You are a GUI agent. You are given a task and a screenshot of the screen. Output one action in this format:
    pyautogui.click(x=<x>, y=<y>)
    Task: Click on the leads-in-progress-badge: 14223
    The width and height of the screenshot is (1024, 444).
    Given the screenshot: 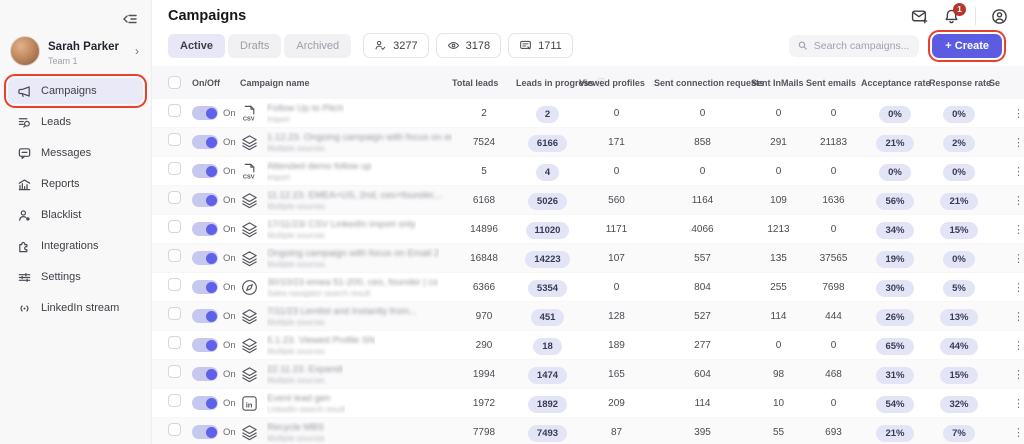 What is the action you would take?
    pyautogui.click(x=547, y=259)
    